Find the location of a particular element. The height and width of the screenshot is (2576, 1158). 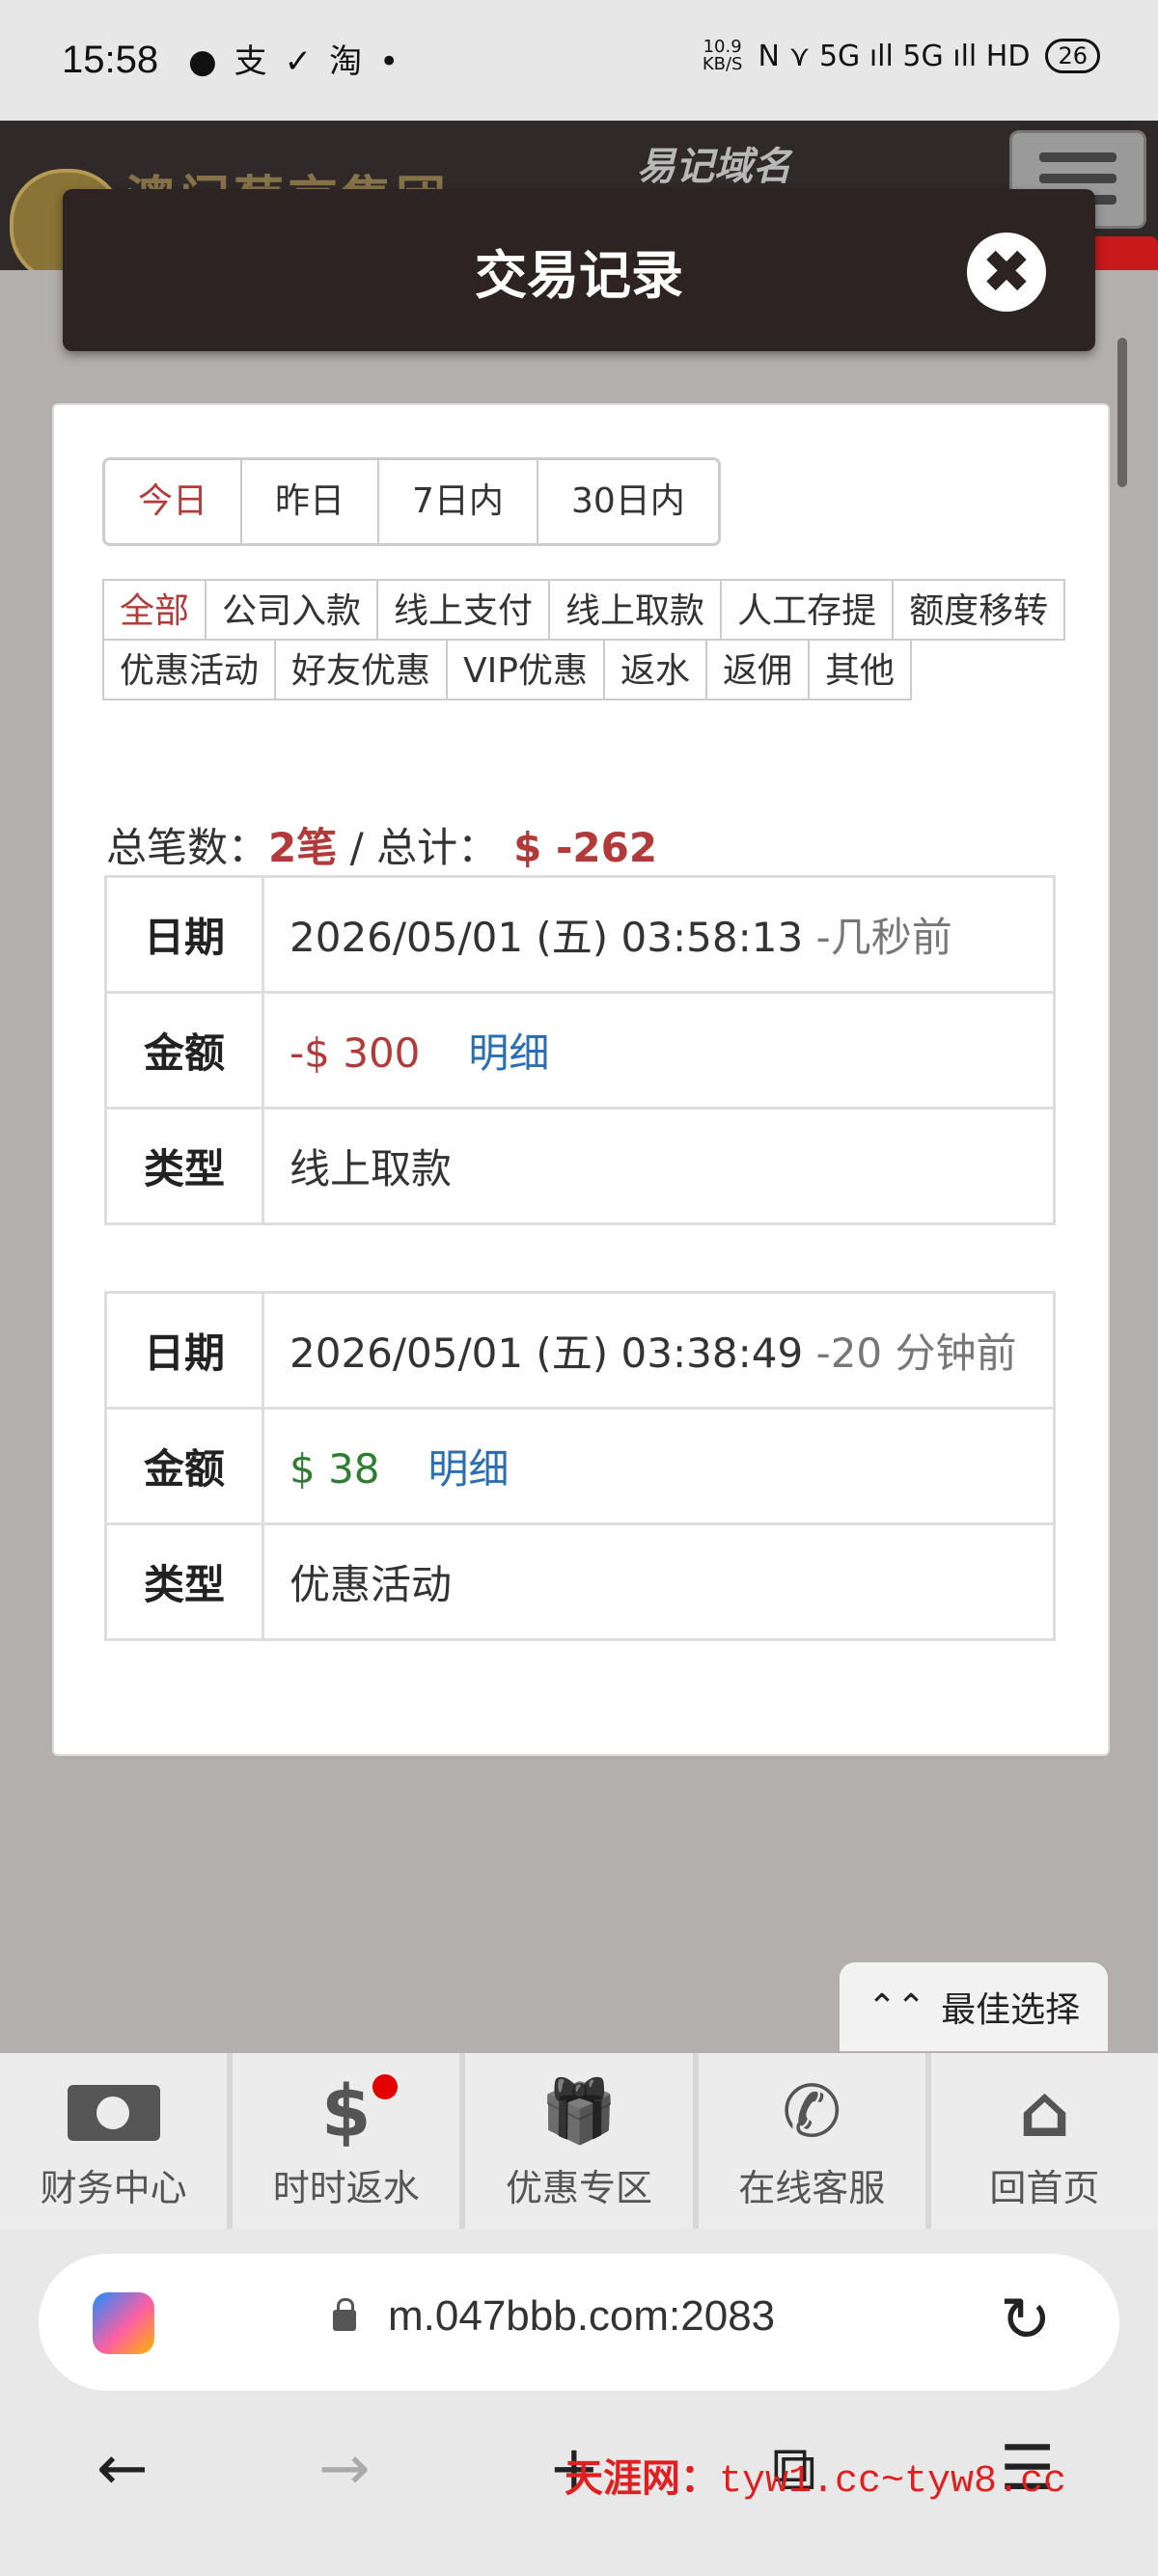

nav-home: ⌂ 回首页 is located at coordinates (1044, 2141).